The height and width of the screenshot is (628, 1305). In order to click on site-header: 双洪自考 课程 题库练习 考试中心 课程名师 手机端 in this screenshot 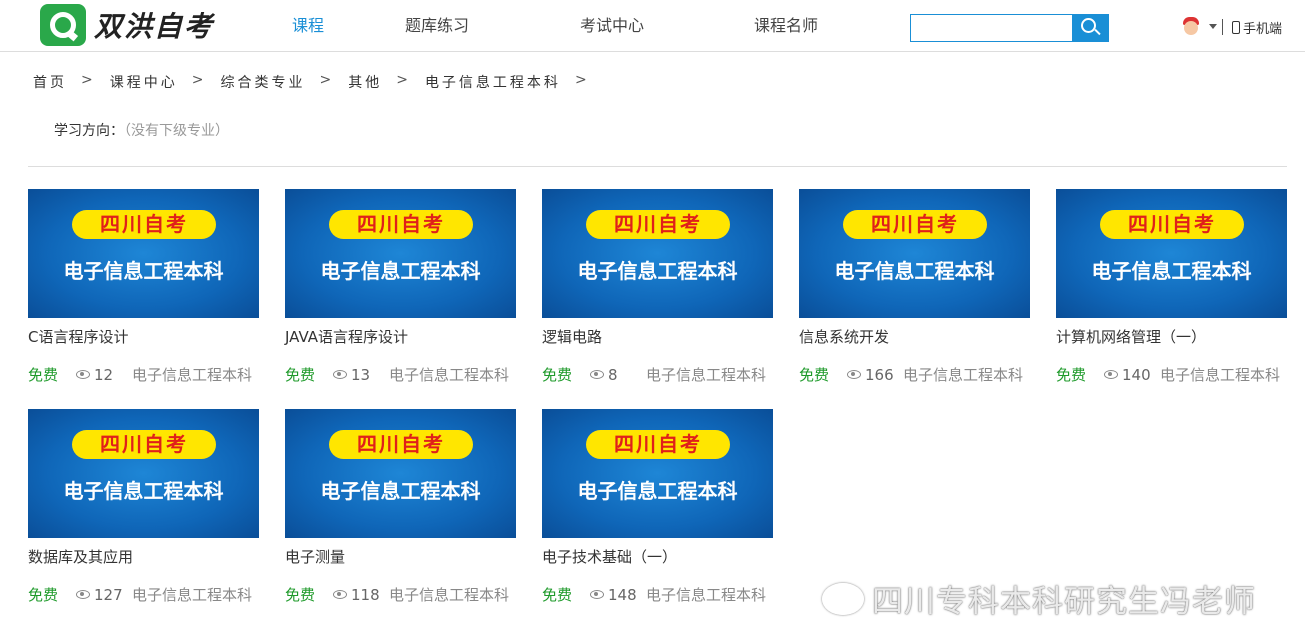, I will do `click(652, 26)`.